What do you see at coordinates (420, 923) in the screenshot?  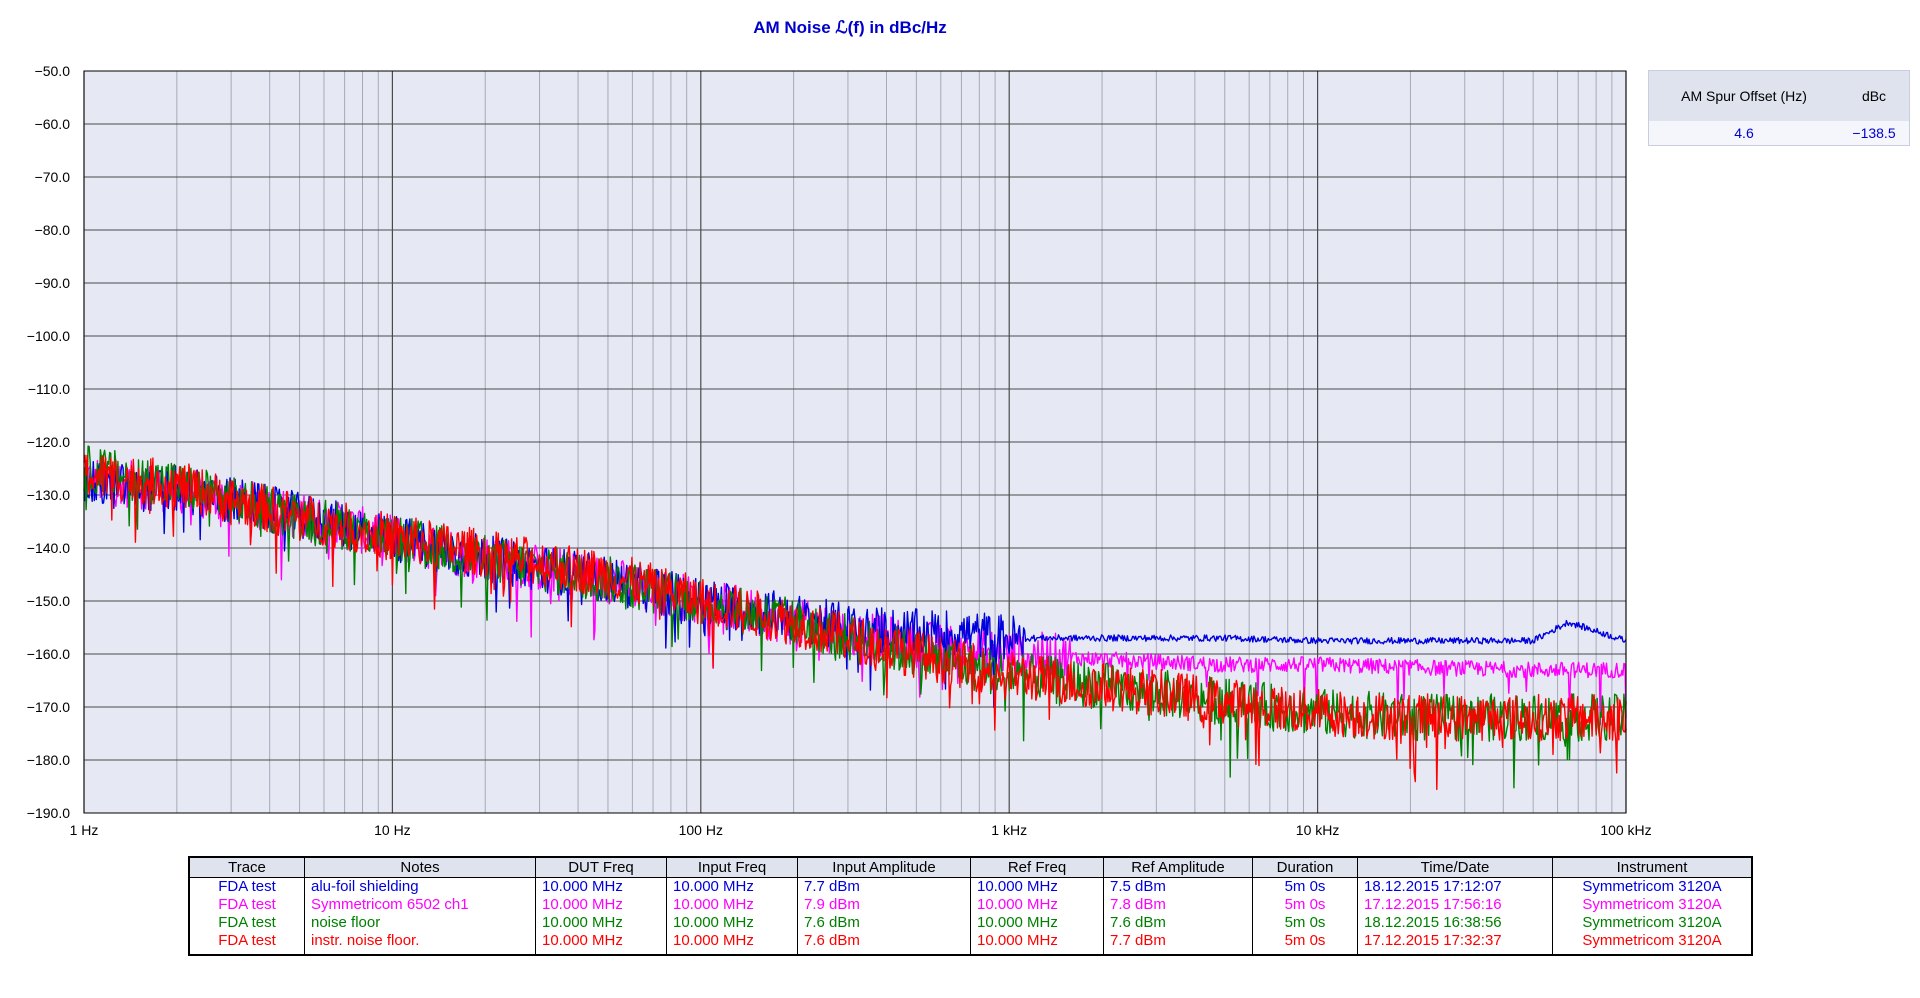 I see `legend-cell: noise floor` at bounding box center [420, 923].